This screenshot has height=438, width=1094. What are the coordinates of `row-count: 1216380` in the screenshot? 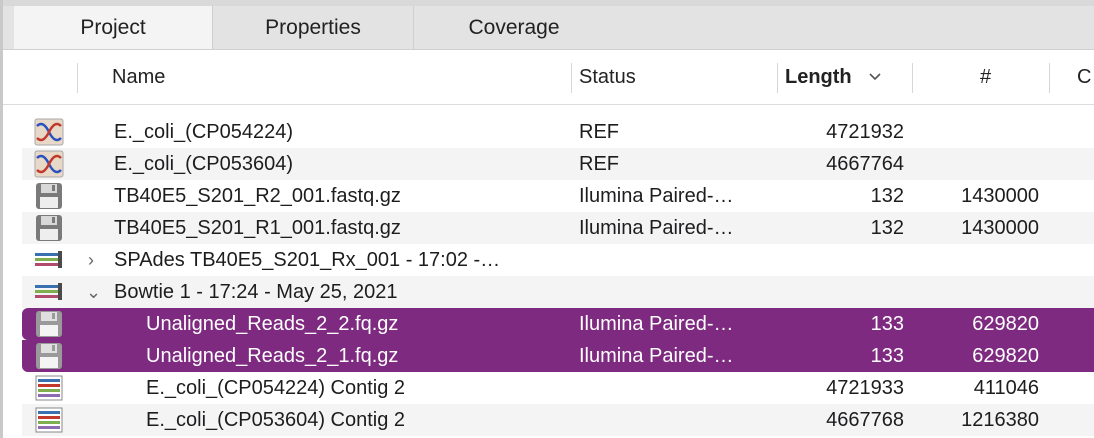 It's located at (1000, 420).